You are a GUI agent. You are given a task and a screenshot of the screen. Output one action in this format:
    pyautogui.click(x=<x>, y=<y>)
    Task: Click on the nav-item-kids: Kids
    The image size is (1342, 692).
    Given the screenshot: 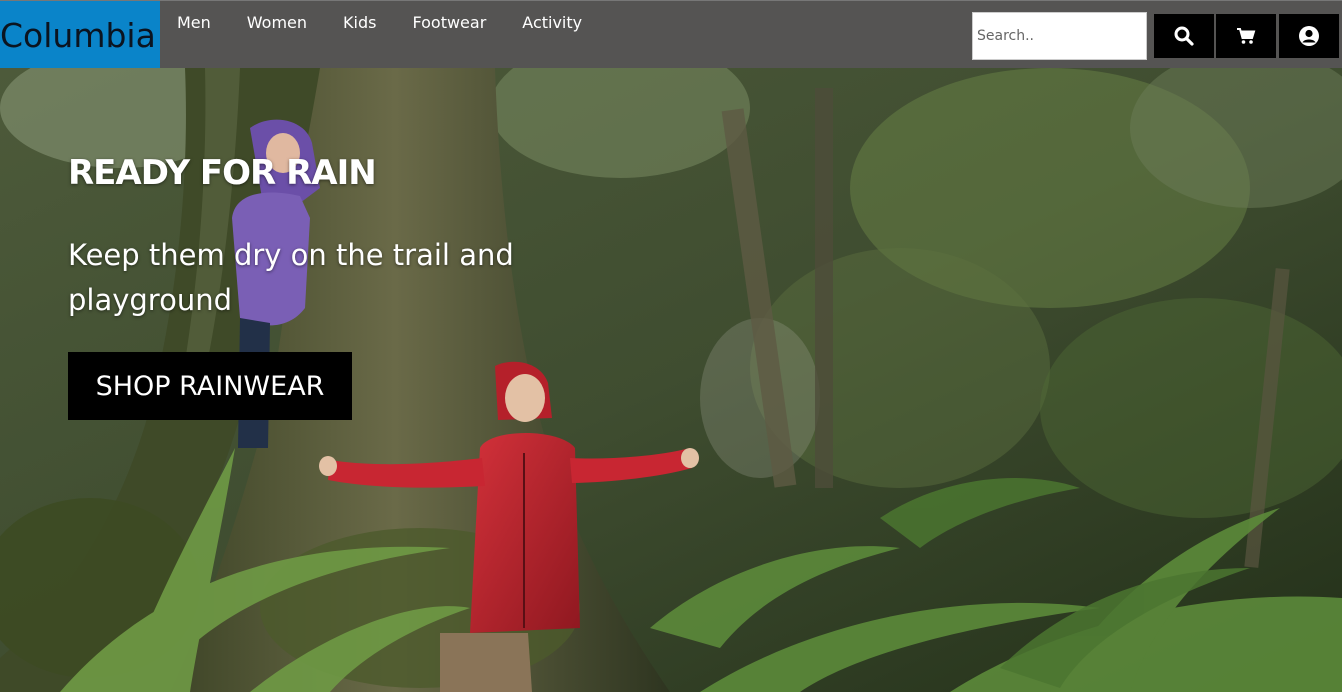 What is the action you would take?
    pyautogui.click(x=359, y=22)
    